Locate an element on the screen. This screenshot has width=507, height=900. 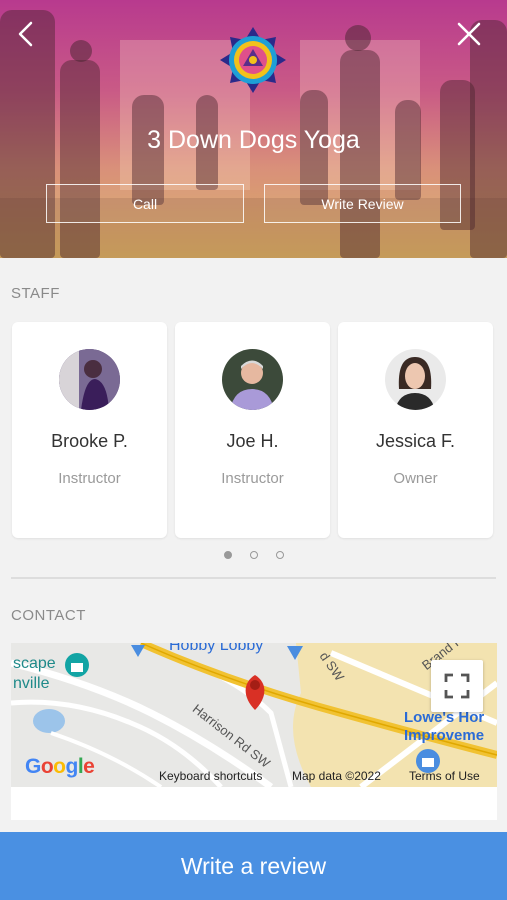
close-button is located at coordinates (469, 34).